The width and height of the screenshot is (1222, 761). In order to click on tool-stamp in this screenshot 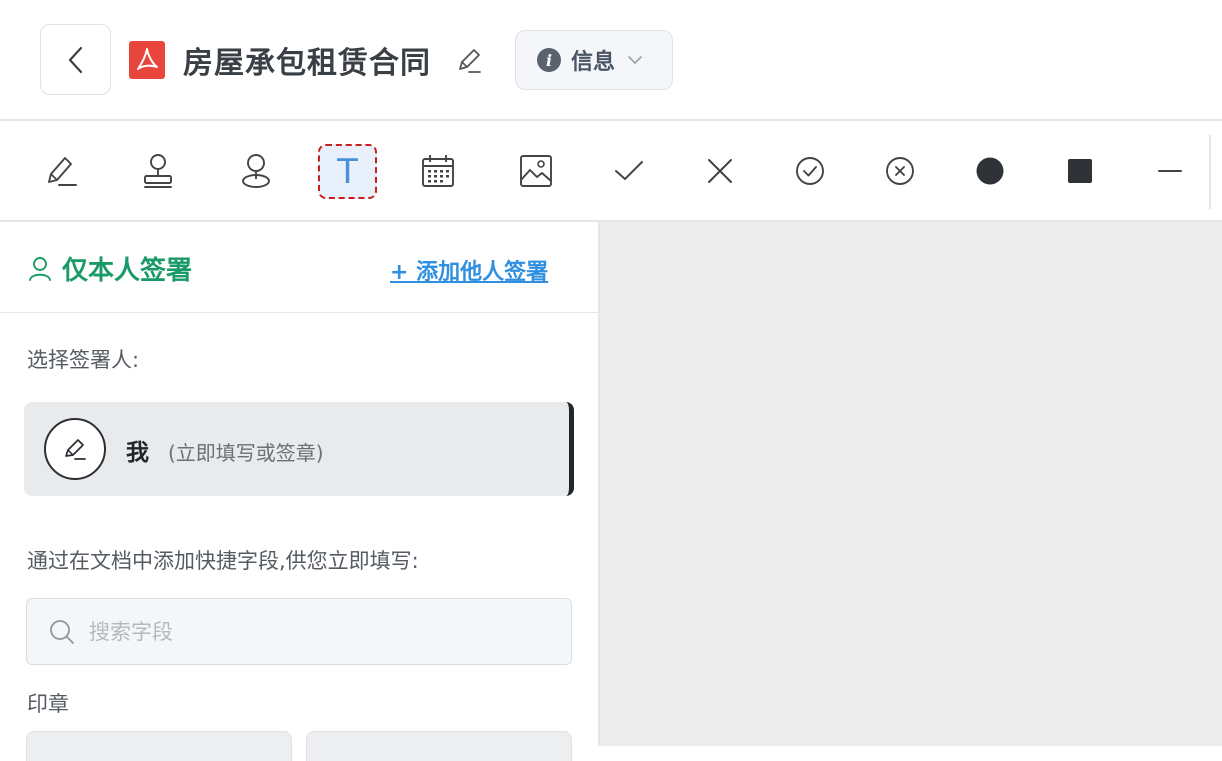, I will do `click(158, 171)`.